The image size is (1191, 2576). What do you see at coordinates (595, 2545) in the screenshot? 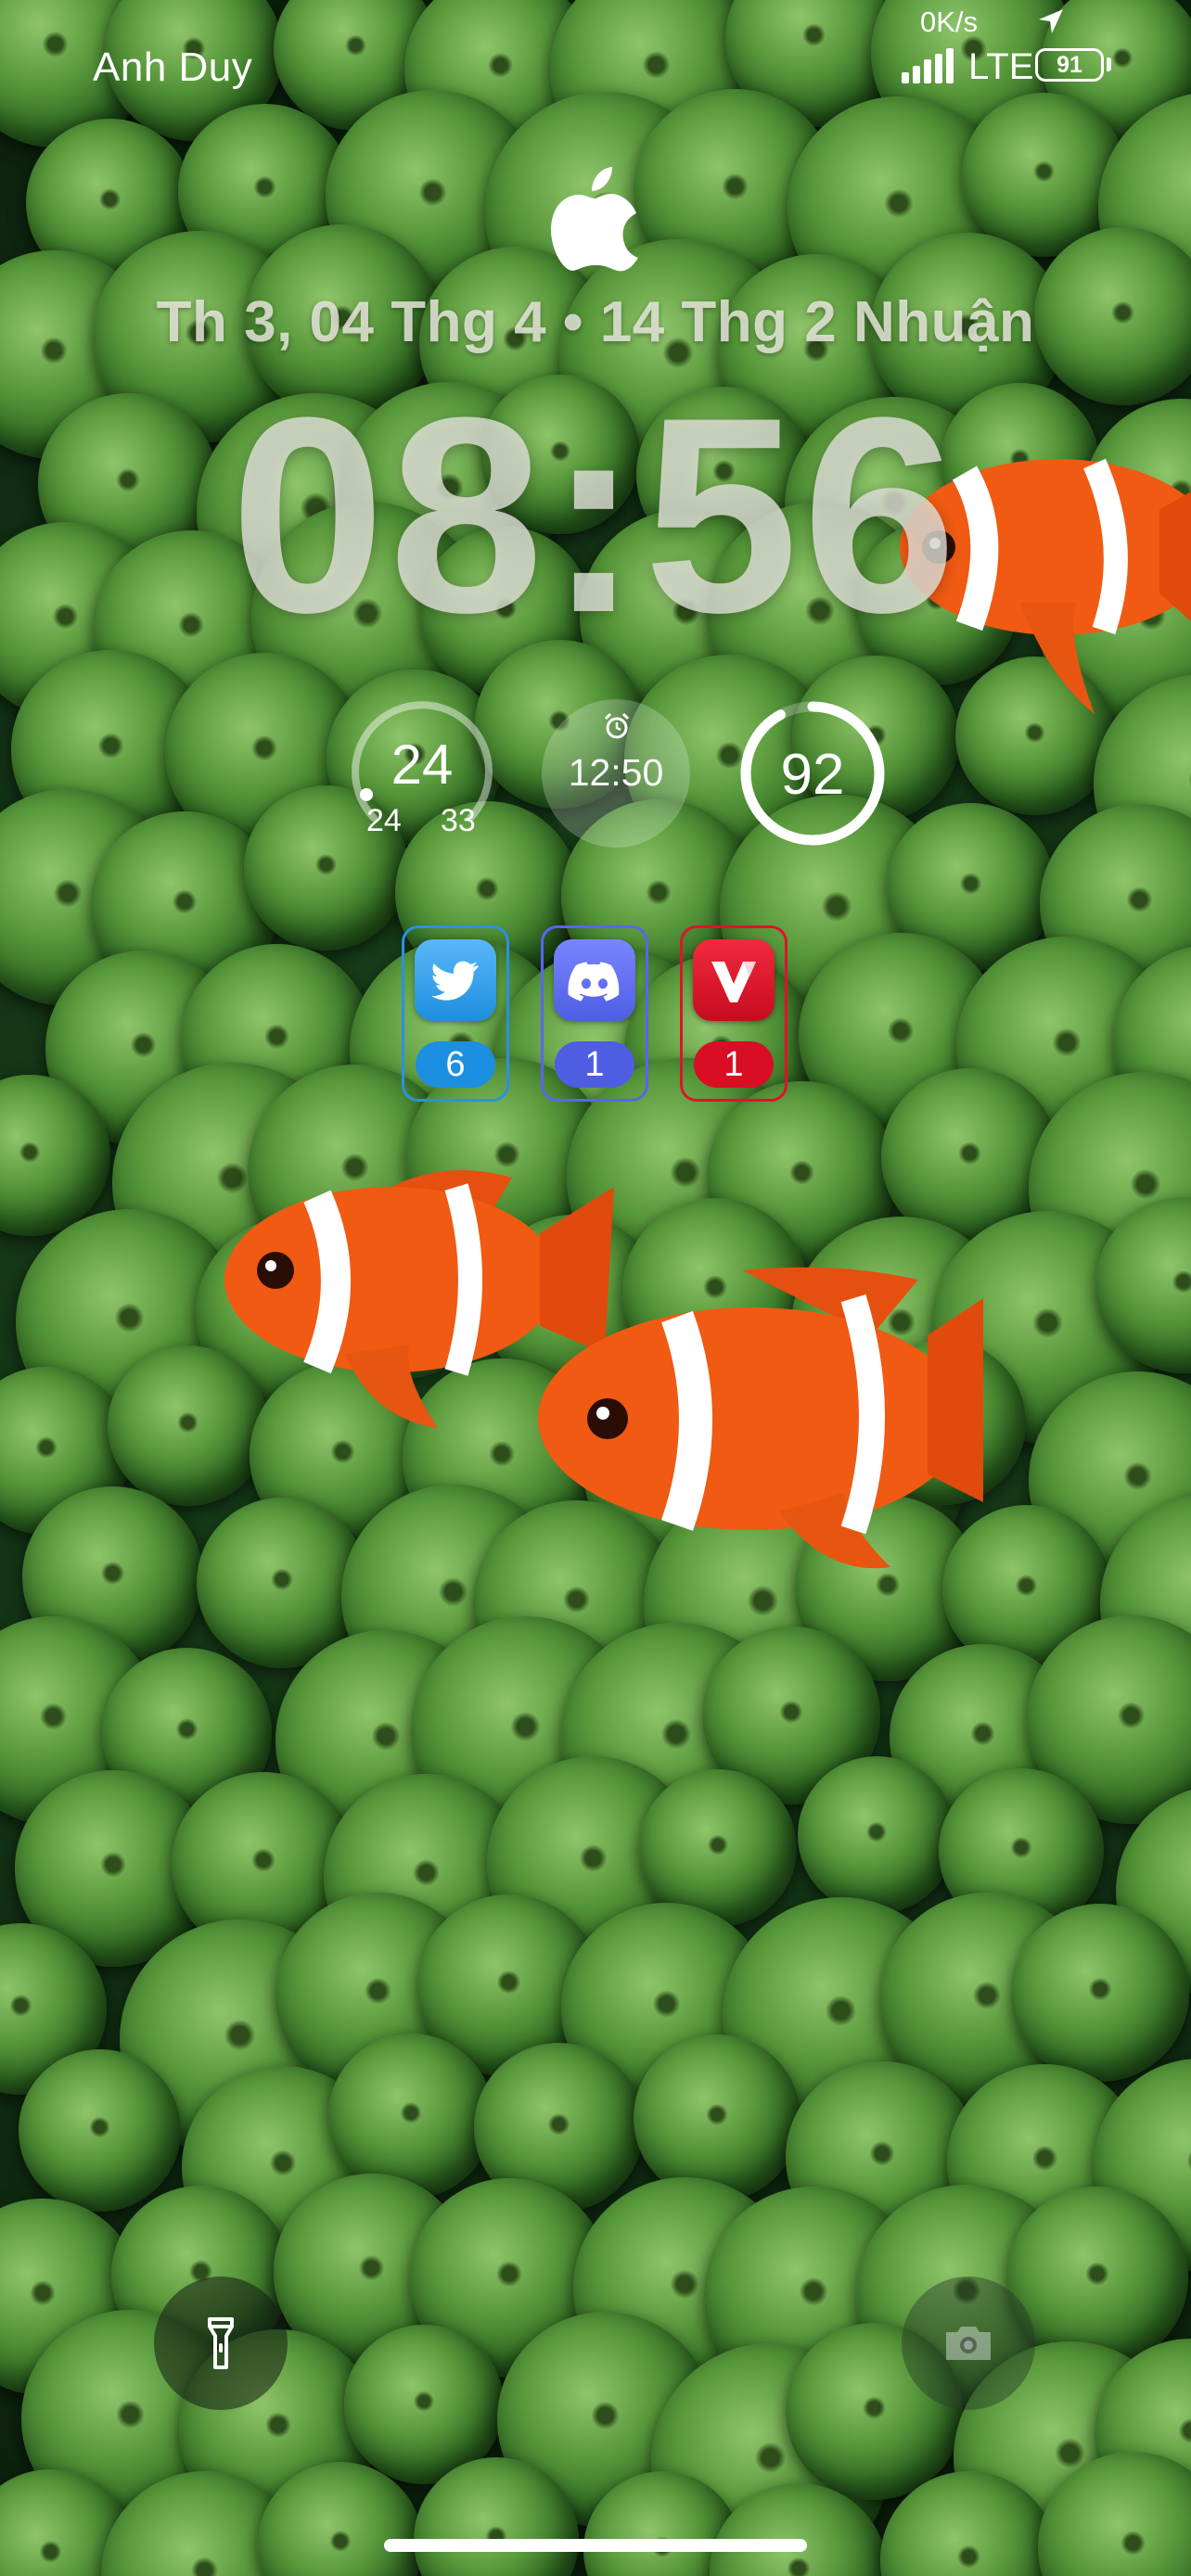
I see `home-indicator` at bounding box center [595, 2545].